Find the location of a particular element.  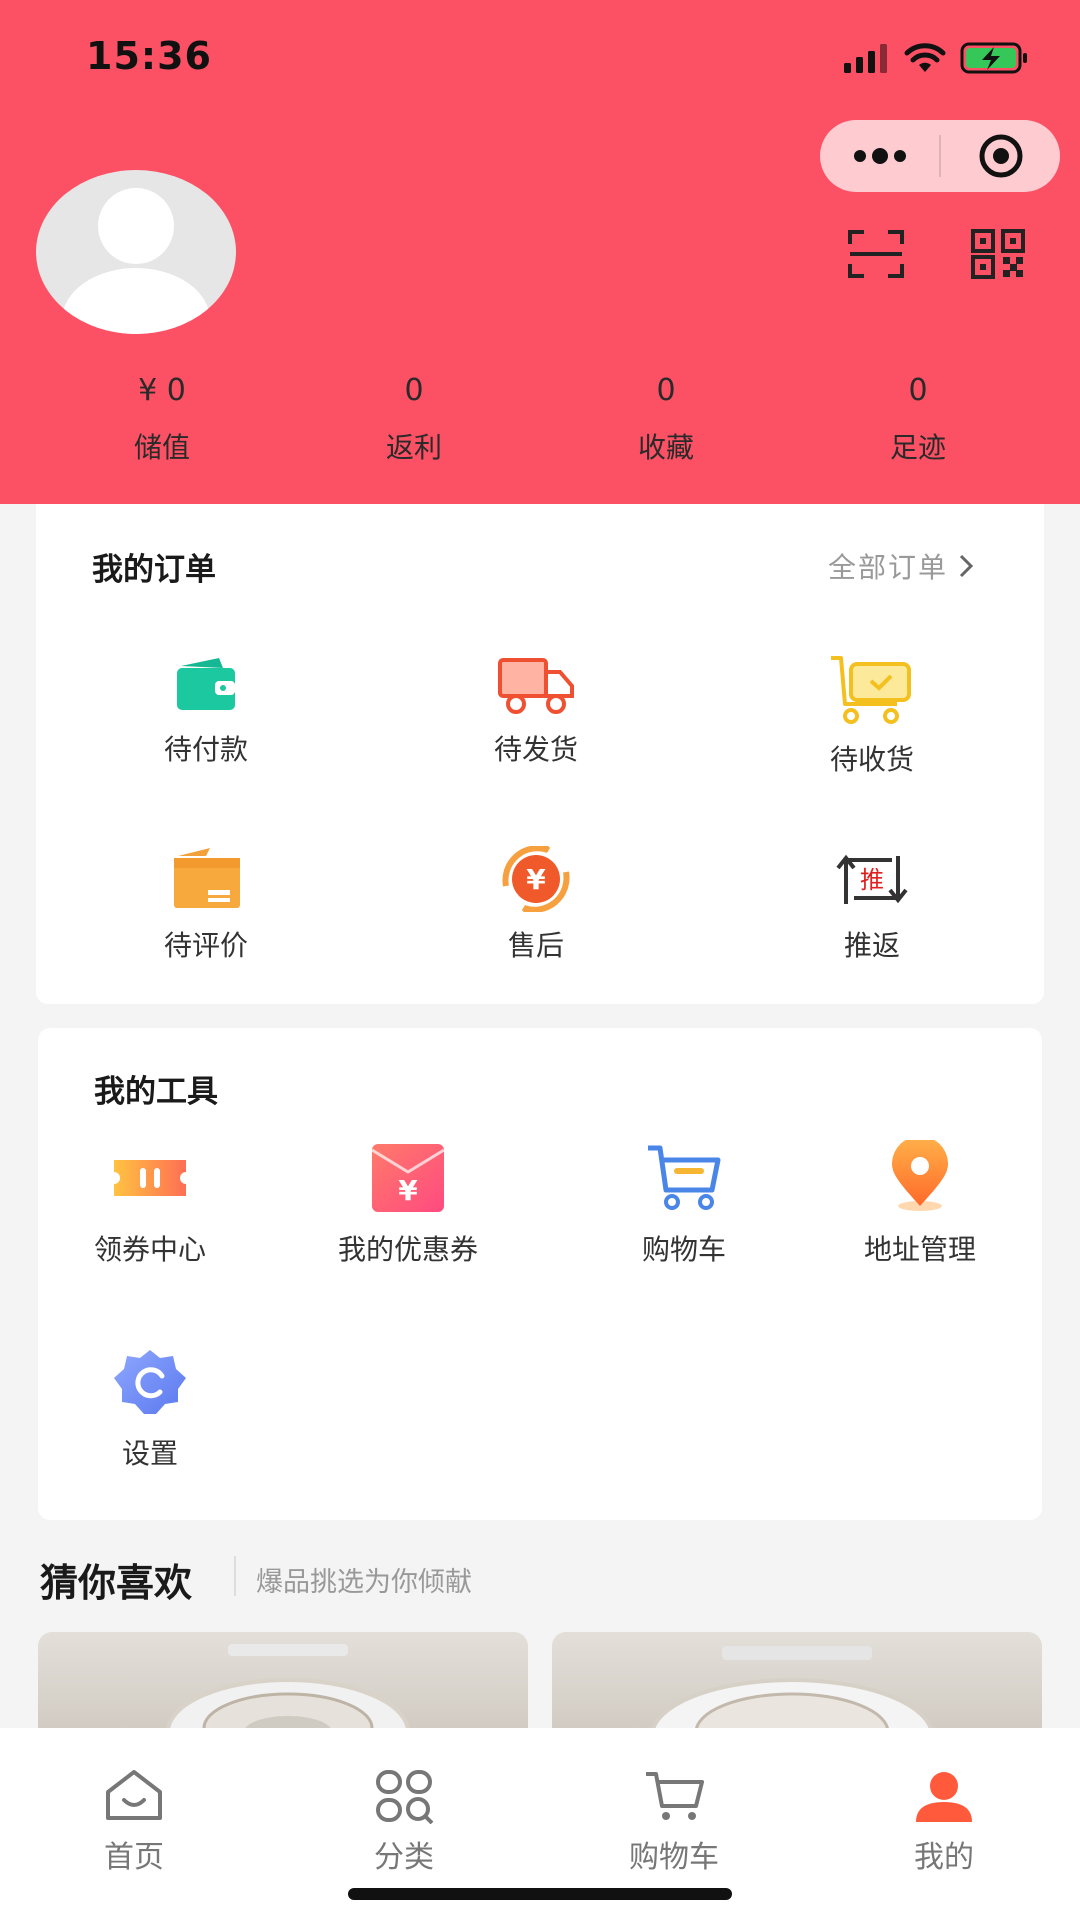

tool-label: 我的优惠券 is located at coordinates (407, 1249).